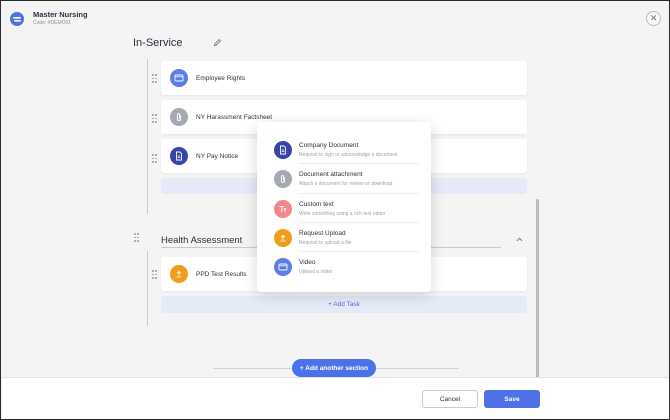 This screenshot has height=420, width=670. I want to click on task-label: PPD Test Results, so click(221, 274).